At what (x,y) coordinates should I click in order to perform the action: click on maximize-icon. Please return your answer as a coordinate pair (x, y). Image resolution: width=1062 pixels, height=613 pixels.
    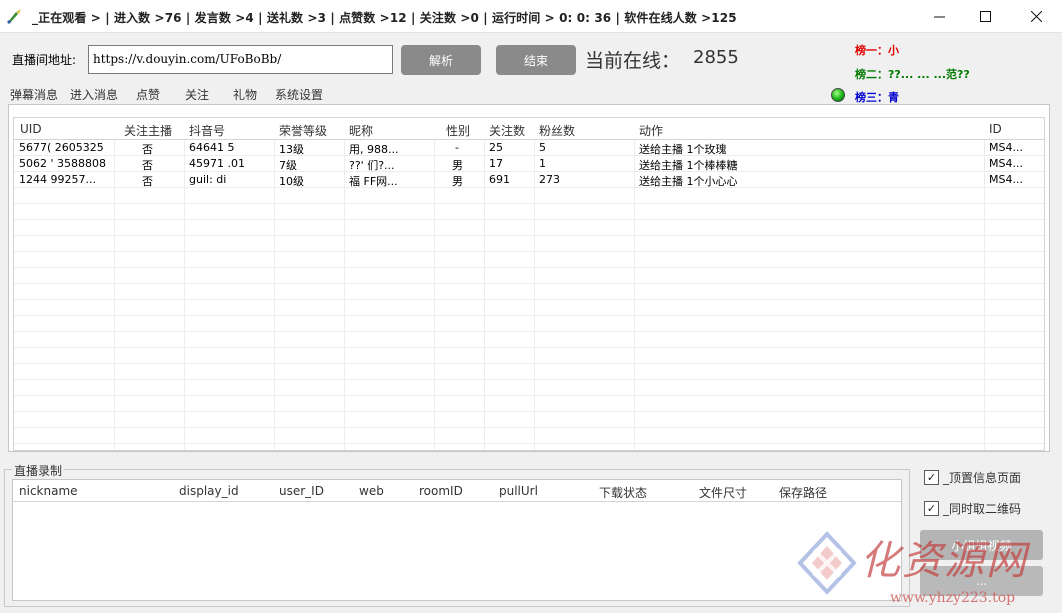
    Looking at the image, I should click on (985, 16).